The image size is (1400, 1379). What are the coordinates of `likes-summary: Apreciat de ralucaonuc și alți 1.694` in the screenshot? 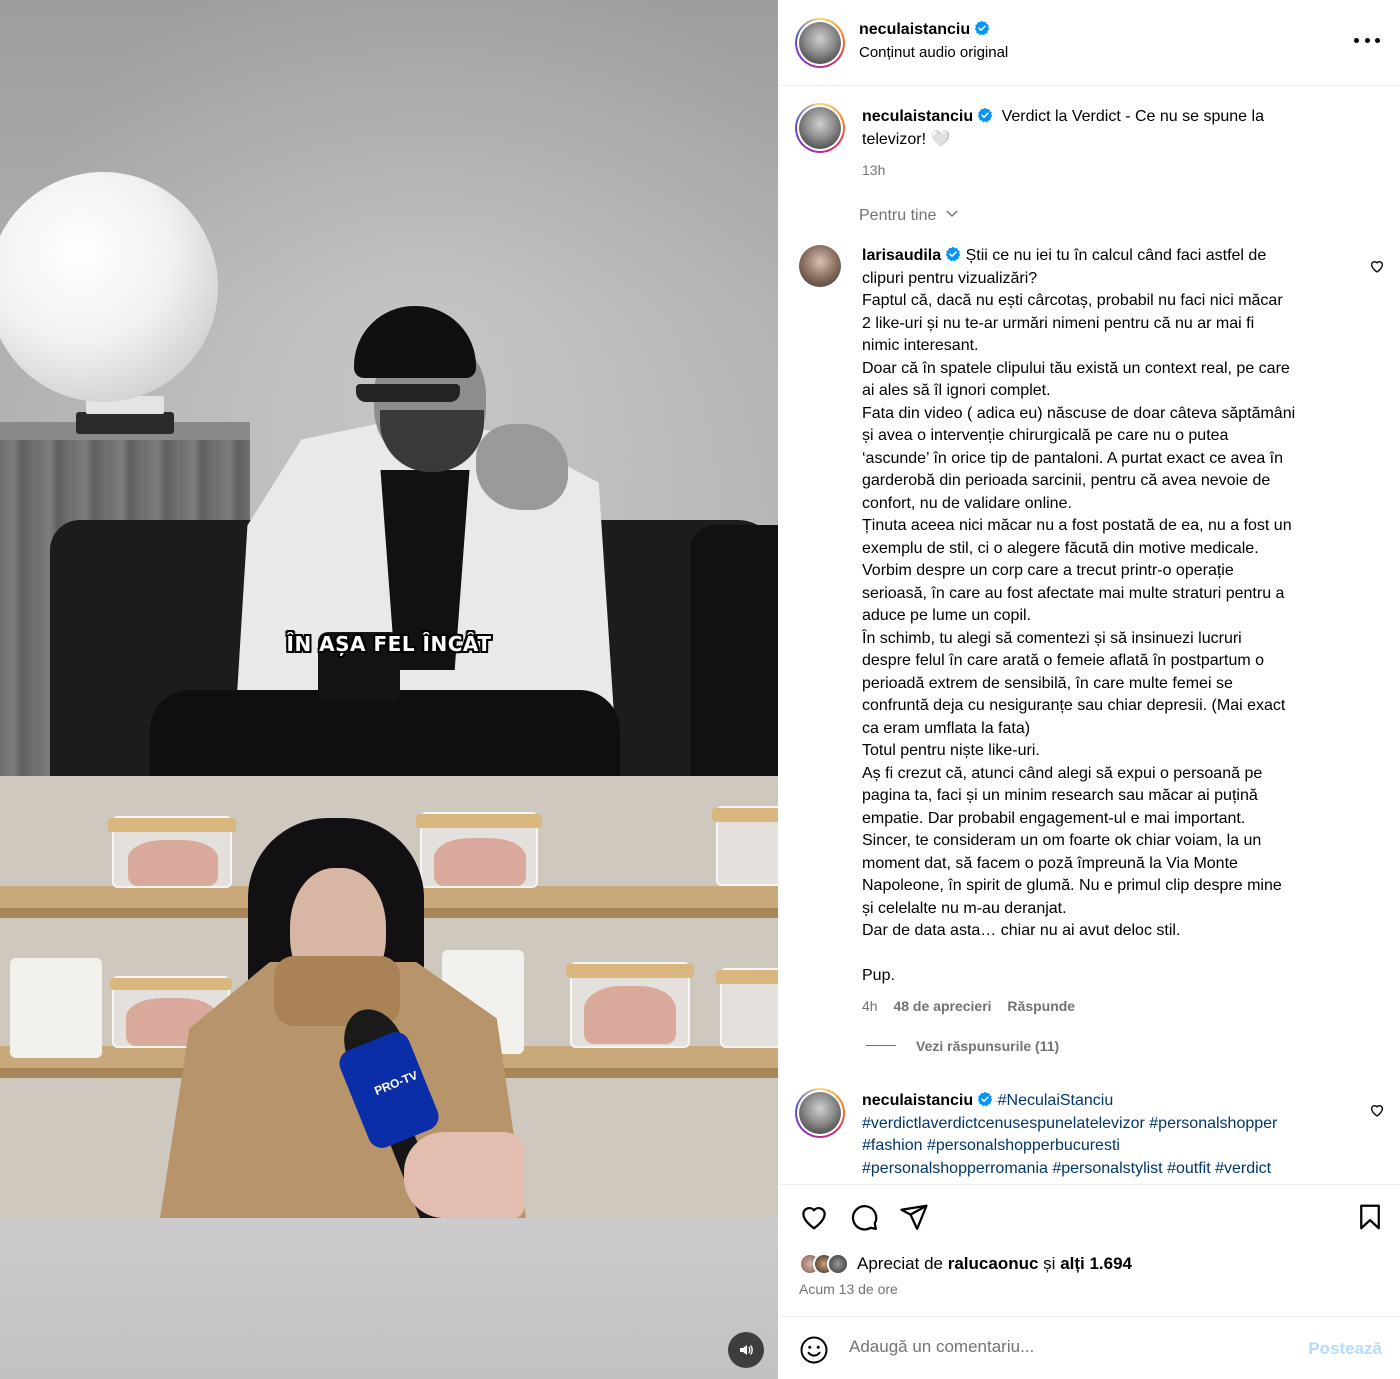 It's located at (965, 1264).